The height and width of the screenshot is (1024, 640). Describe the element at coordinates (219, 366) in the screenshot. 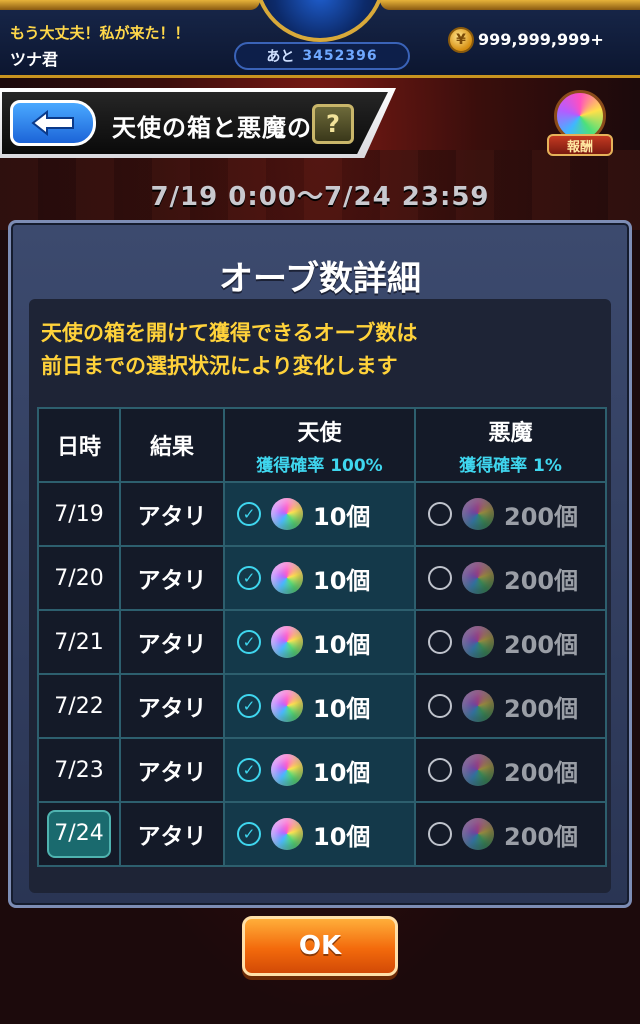

I see `notice-line-2: 前日までの選択状況により変化します` at that location.